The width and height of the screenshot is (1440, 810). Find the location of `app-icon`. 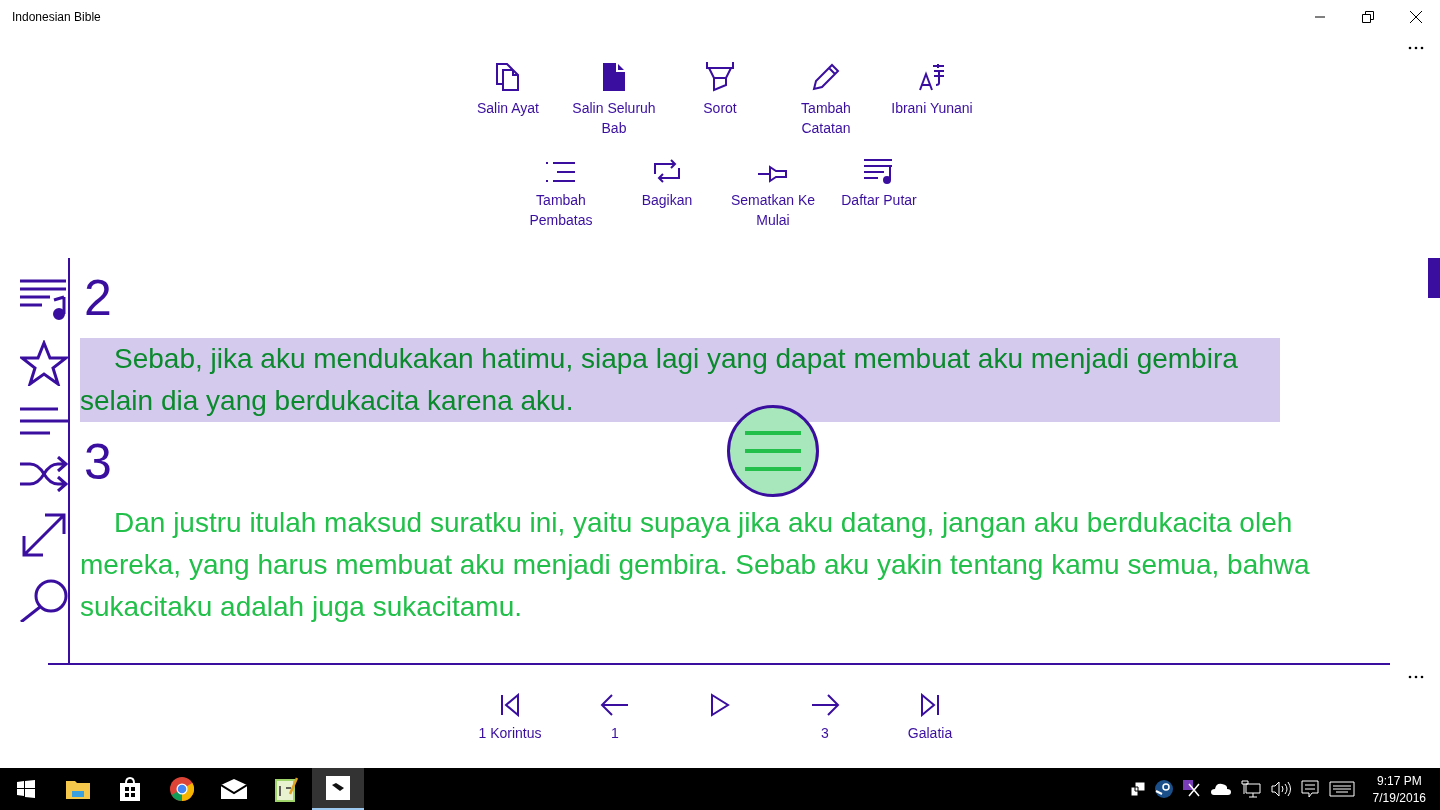

app-icon is located at coordinates (338, 788).